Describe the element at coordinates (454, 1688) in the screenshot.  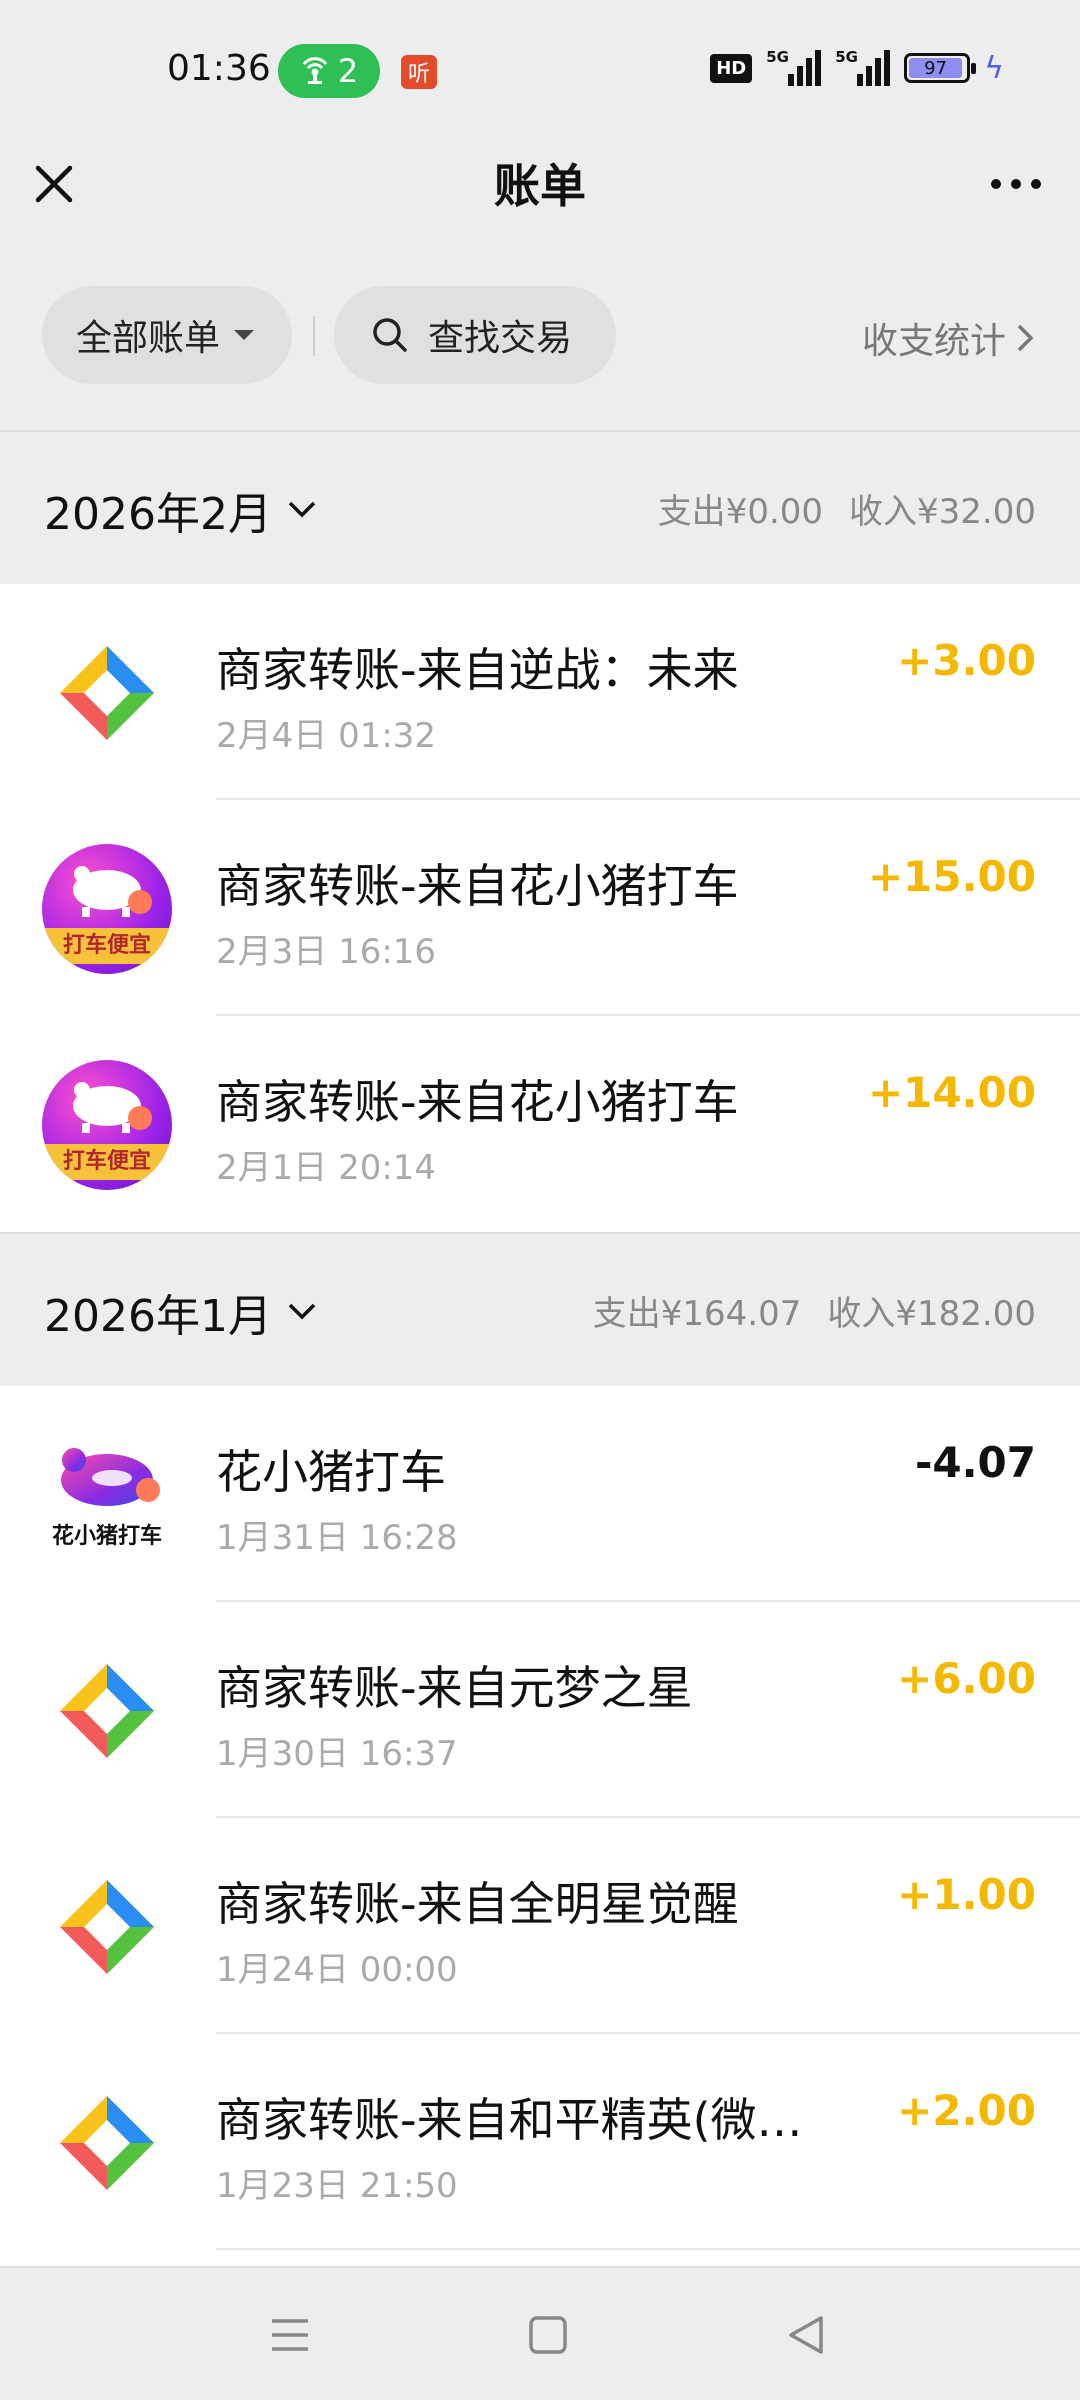
I see `transaction-name: 商家转账-来自元梦之星` at that location.